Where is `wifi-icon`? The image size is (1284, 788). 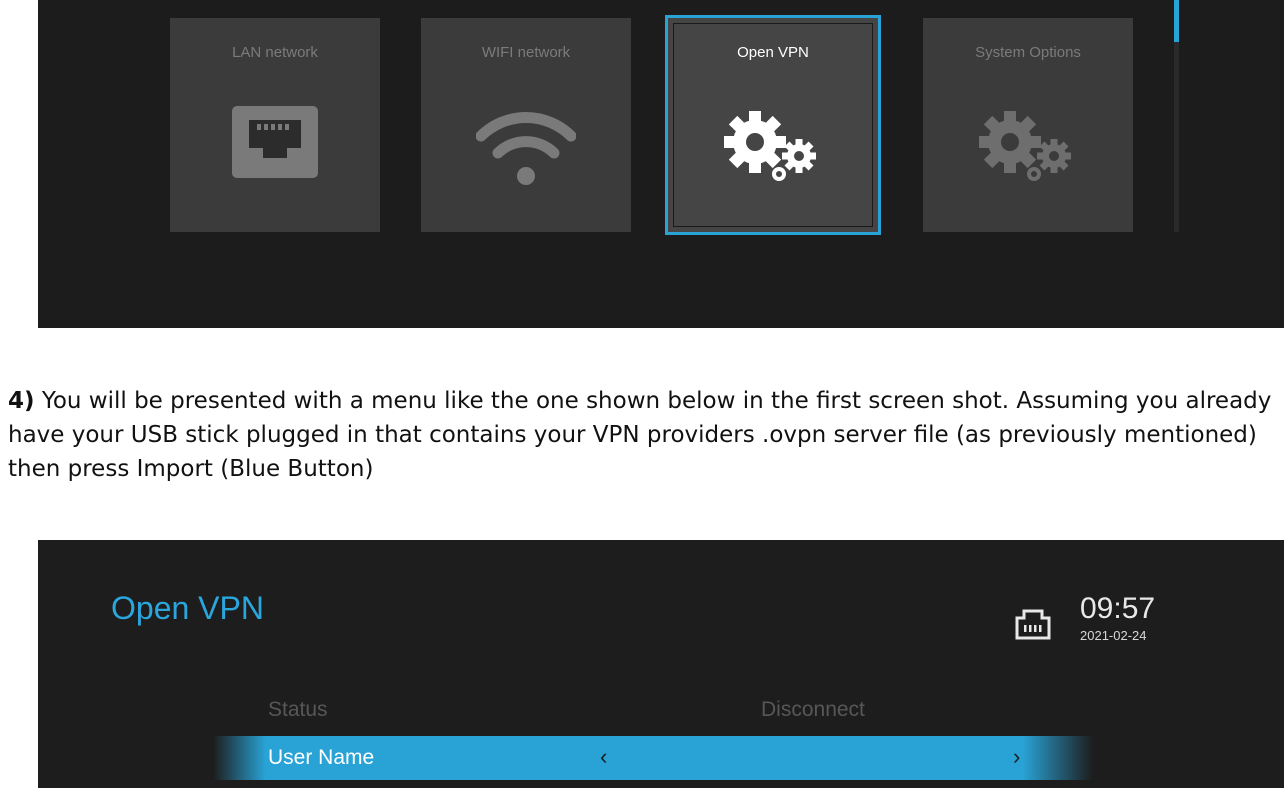 wifi-icon is located at coordinates (526, 148).